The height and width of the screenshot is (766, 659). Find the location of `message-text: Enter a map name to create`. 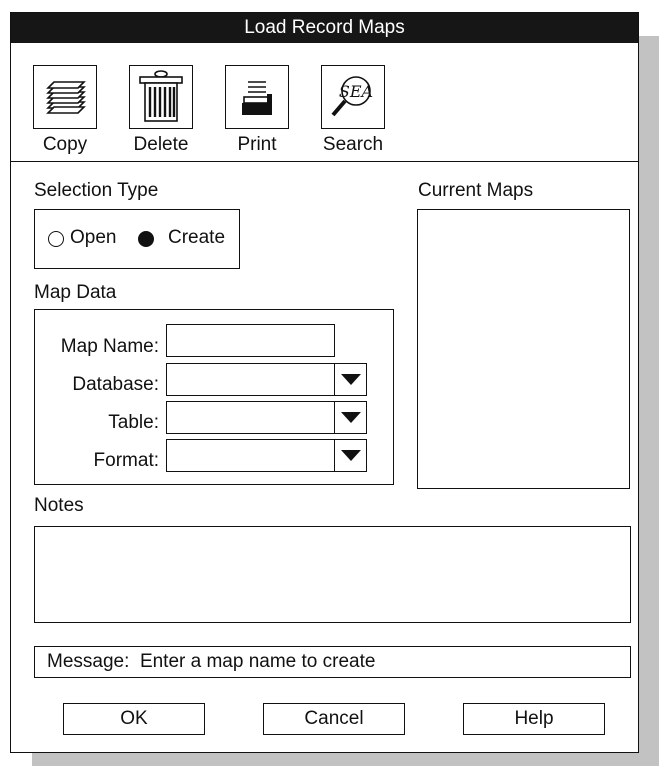

message-text: Enter a map name to create is located at coordinates (257, 661).